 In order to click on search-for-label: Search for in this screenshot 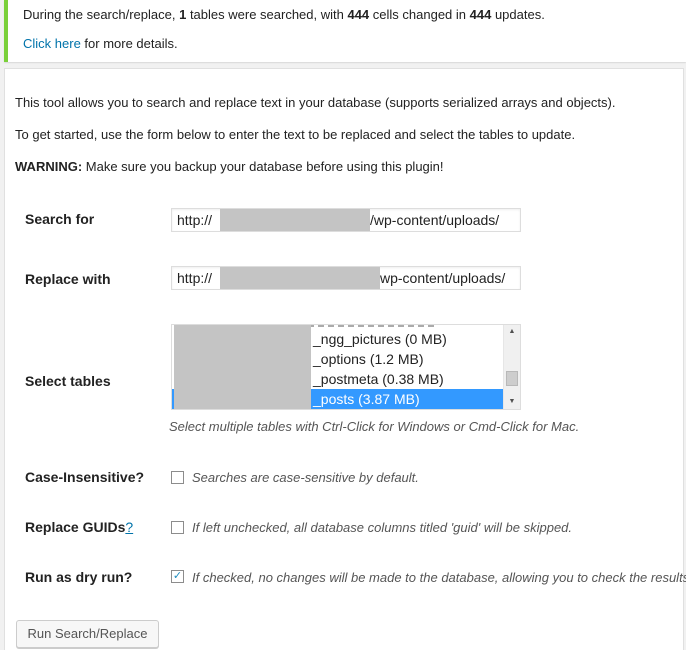, I will do `click(60, 219)`.